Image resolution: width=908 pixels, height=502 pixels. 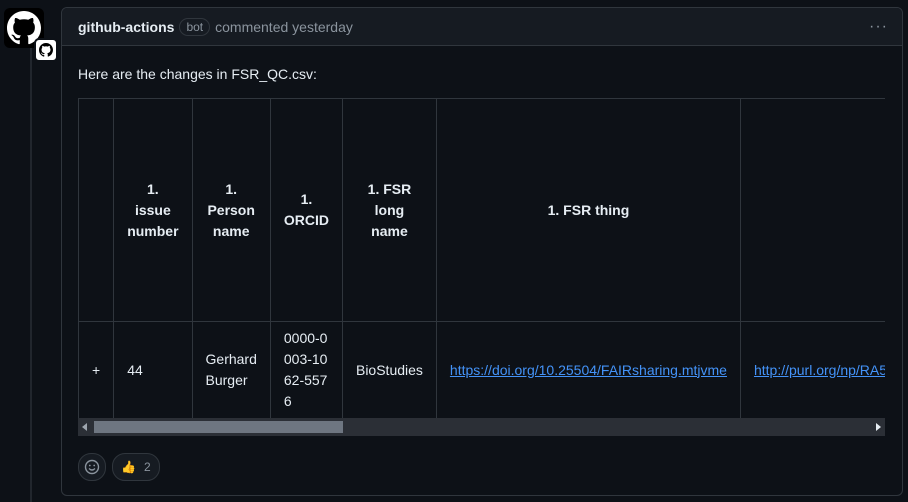 What do you see at coordinates (31, 35) in the screenshot?
I see `author-avatar` at bounding box center [31, 35].